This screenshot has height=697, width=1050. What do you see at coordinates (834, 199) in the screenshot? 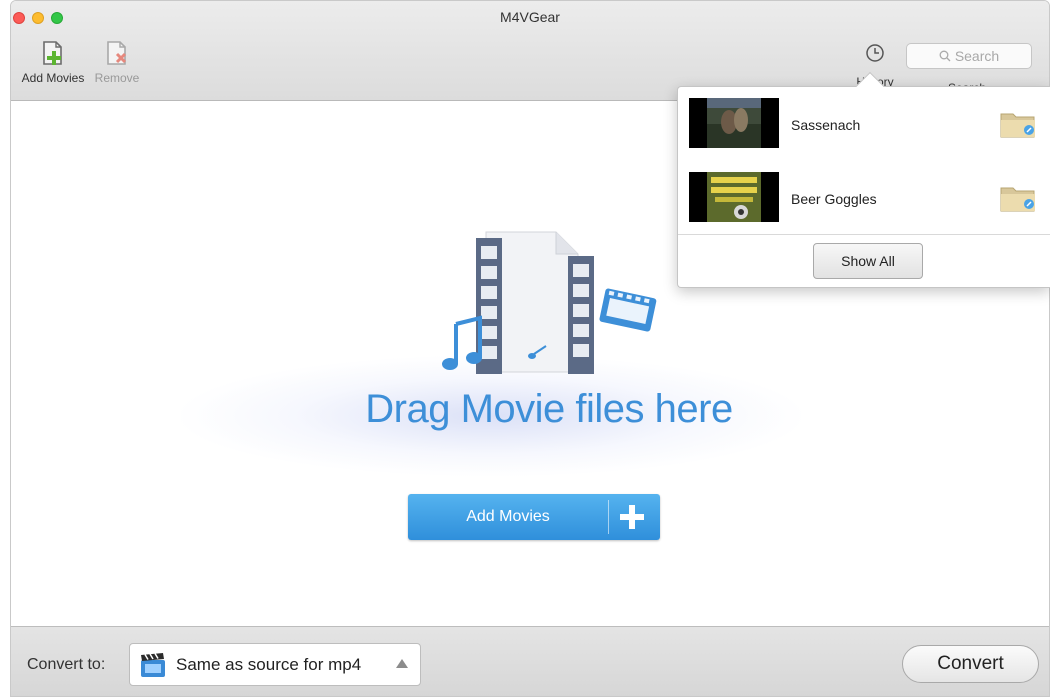
I see `history-item-title: Beer Goggles` at bounding box center [834, 199].